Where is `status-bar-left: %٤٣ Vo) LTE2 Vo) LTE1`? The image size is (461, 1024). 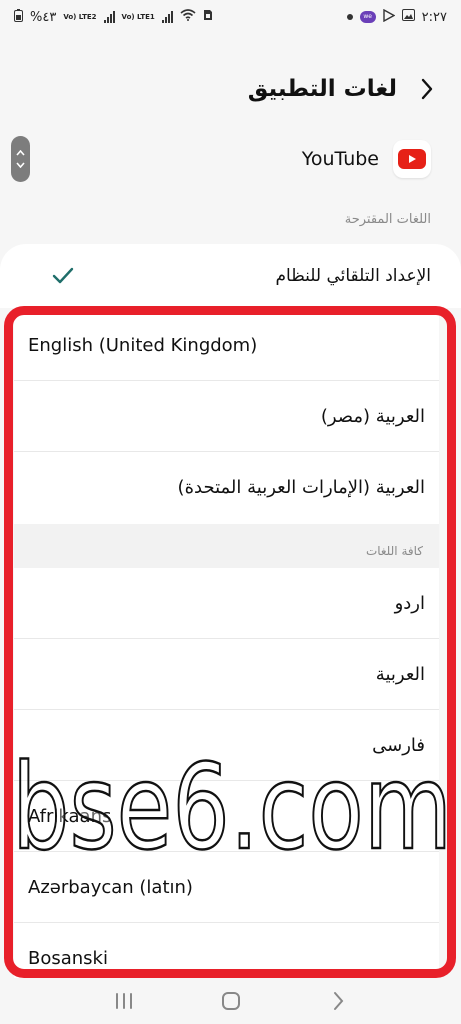
status-bar-left: %٤٣ Vo) LTE2 Vo) LTE1 is located at coordinates (113, 17).